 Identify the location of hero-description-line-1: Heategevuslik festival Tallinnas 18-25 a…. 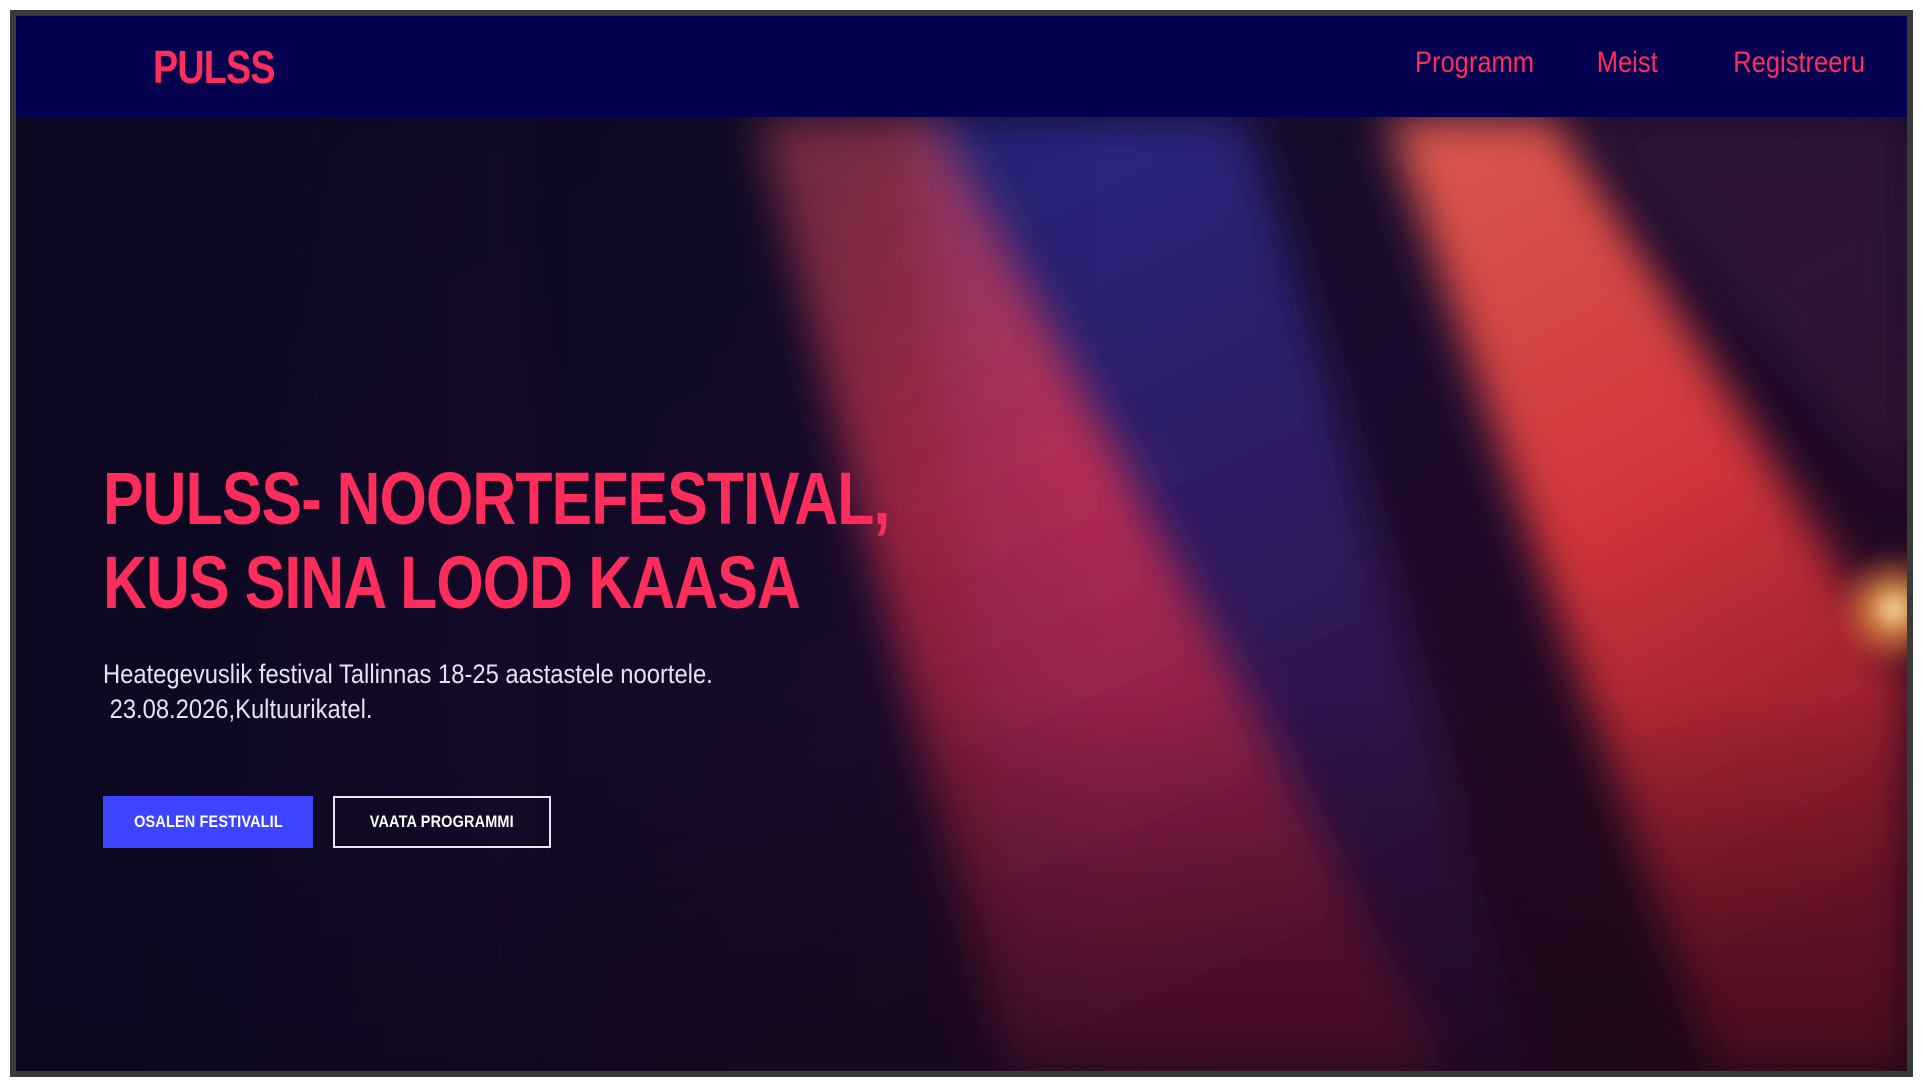
(408, 674).